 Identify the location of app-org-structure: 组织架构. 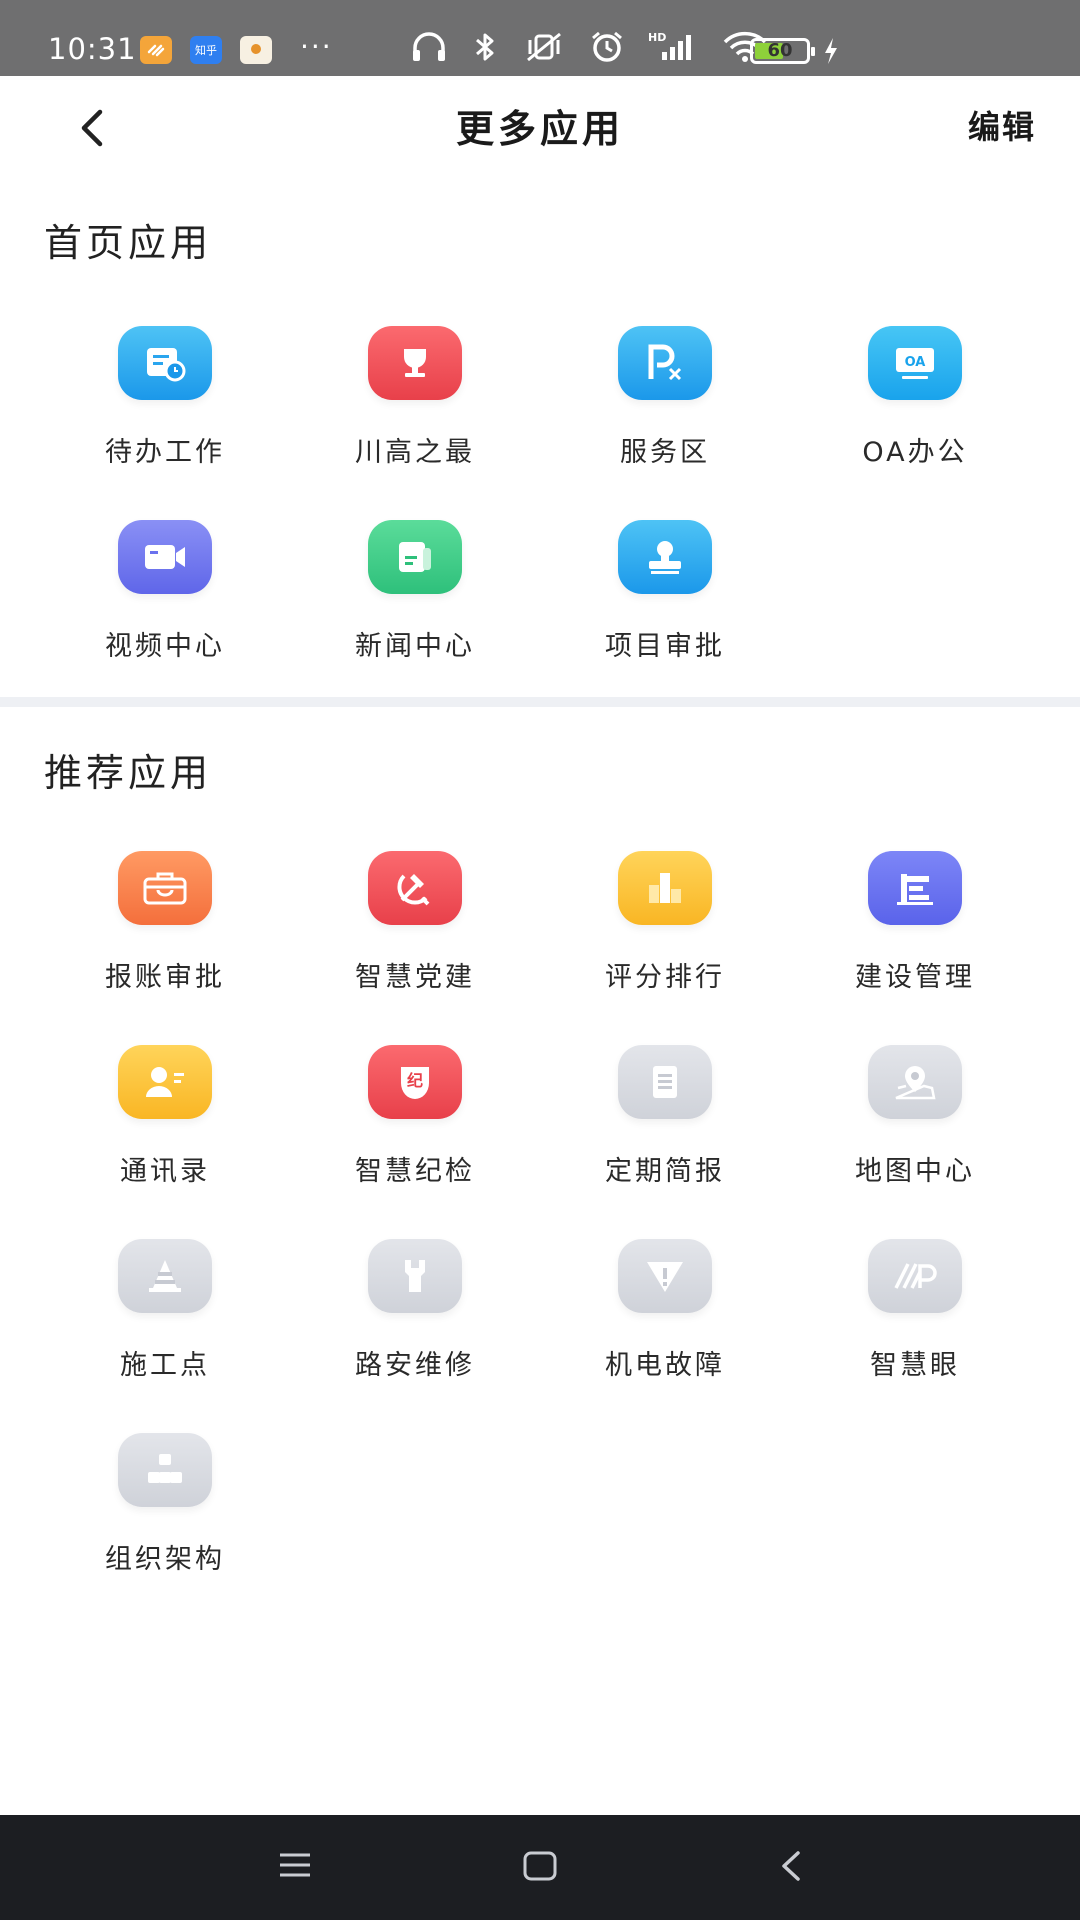
(165, 1500).